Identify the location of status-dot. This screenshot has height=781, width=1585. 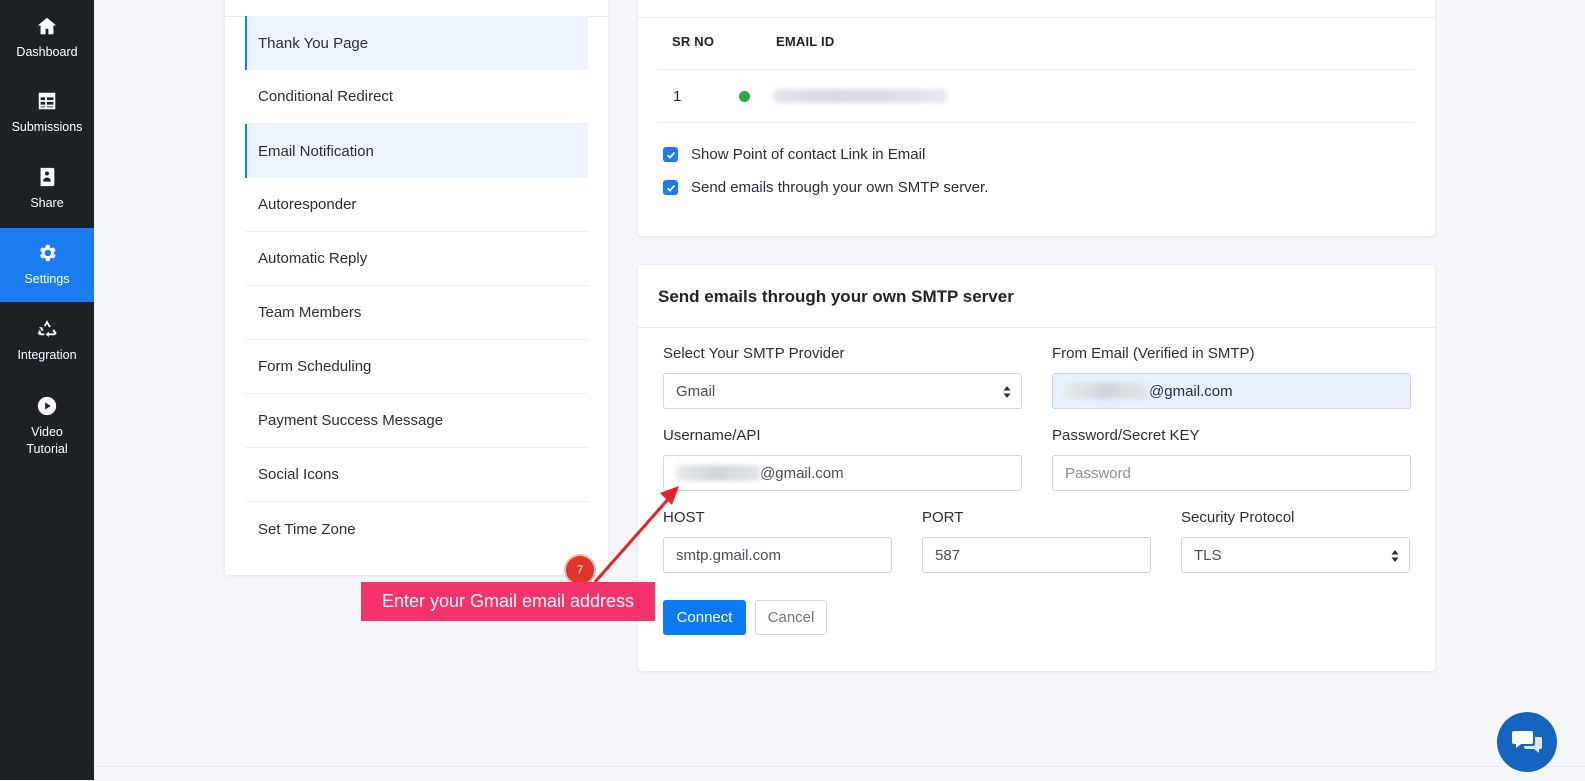
(744, 96).